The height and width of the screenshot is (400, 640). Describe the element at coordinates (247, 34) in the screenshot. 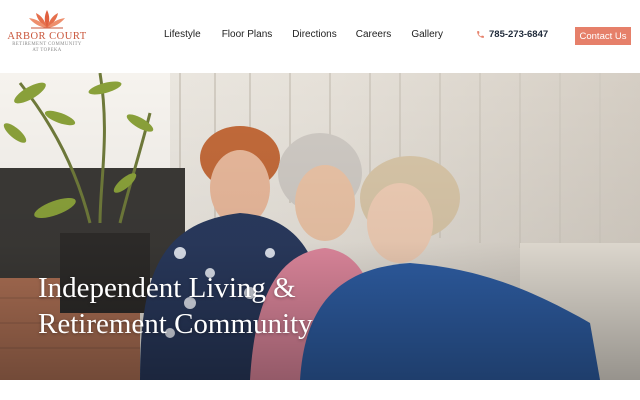

I see `nav-floor-plans: Floor Plans` at that location.